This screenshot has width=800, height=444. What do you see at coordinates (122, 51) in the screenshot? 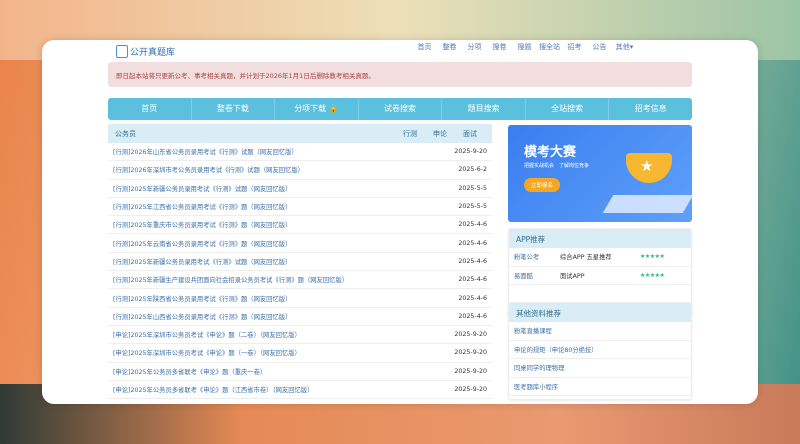
I see `logo-icon` at bounding box center [122, 51].